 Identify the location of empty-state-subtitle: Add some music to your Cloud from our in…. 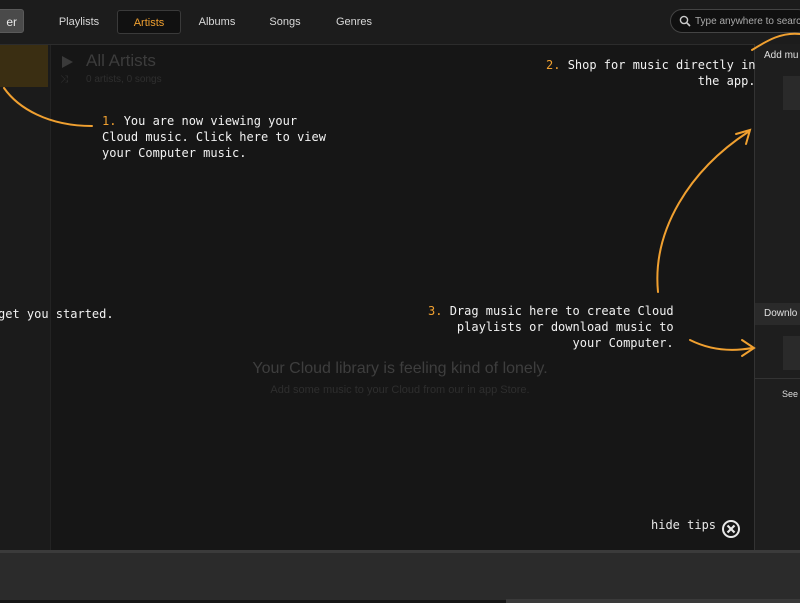
(400, 390).